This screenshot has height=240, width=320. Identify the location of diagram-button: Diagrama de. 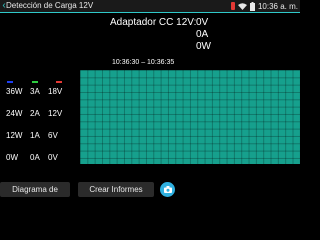
(35, 189).